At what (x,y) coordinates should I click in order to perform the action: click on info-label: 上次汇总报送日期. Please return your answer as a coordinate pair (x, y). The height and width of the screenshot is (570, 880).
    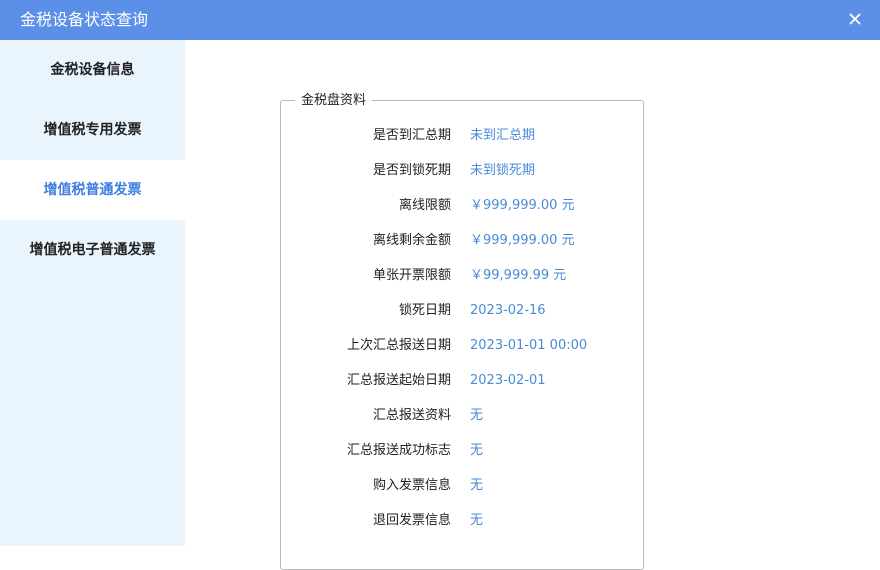
    Looking at the image, I should click on (398, 345).